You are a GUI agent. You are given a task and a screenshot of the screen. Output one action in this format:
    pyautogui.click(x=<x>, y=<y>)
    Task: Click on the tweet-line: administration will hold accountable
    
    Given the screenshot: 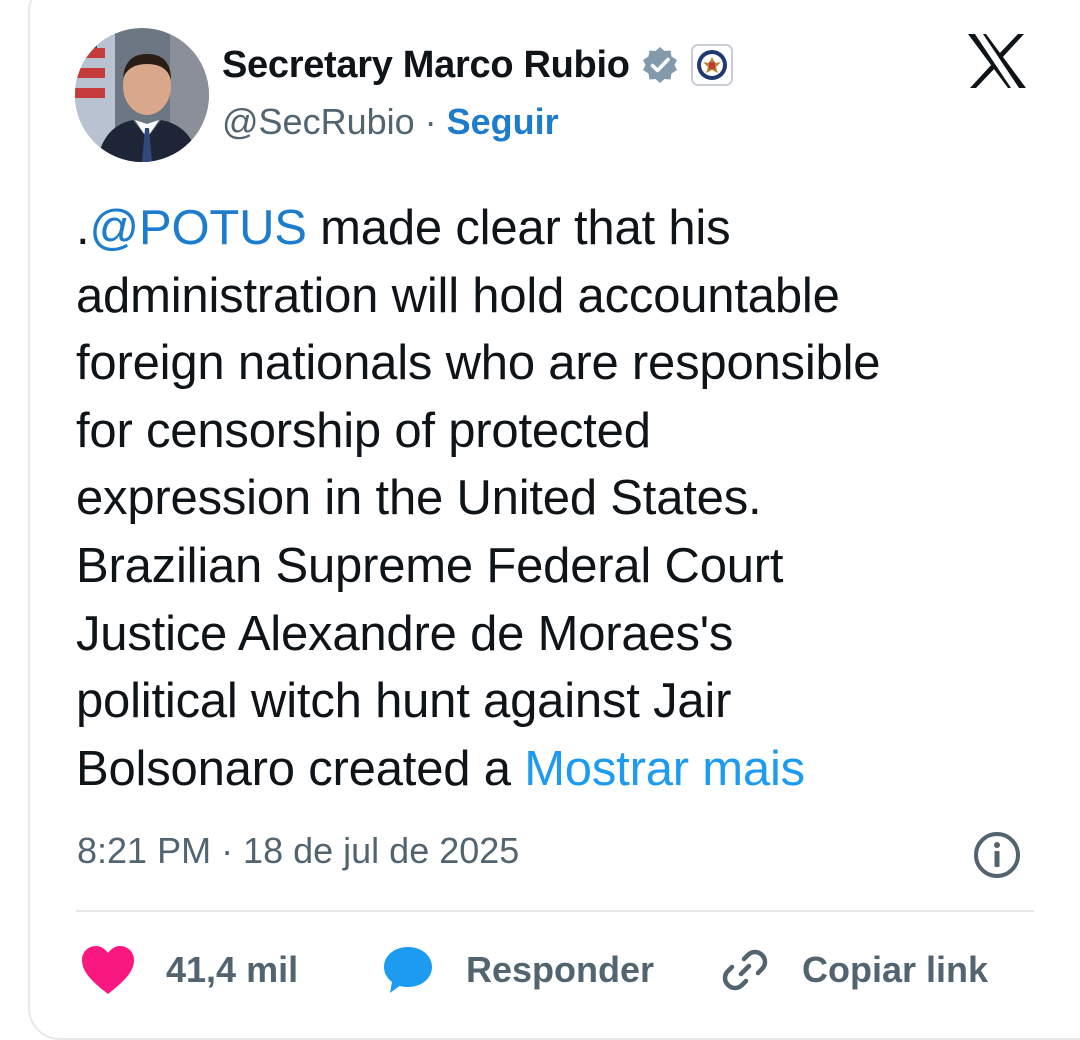 What is the action you would take?
    pyautogui.click(x=458, y=295)
    